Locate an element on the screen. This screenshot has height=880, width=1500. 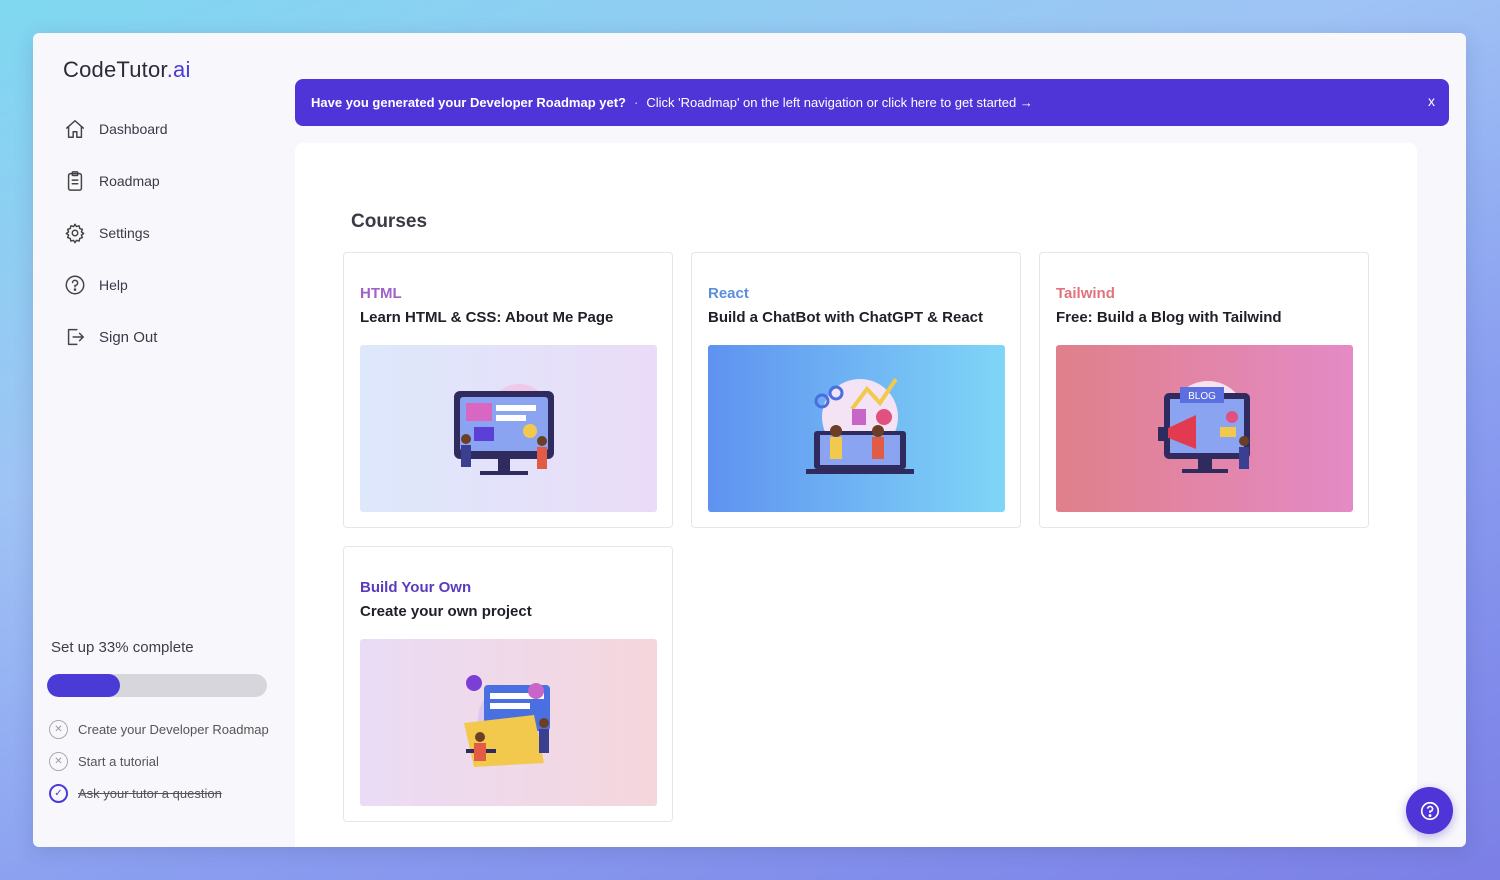
logo: CodeTutor.ai is located at coordinates (127, 70).